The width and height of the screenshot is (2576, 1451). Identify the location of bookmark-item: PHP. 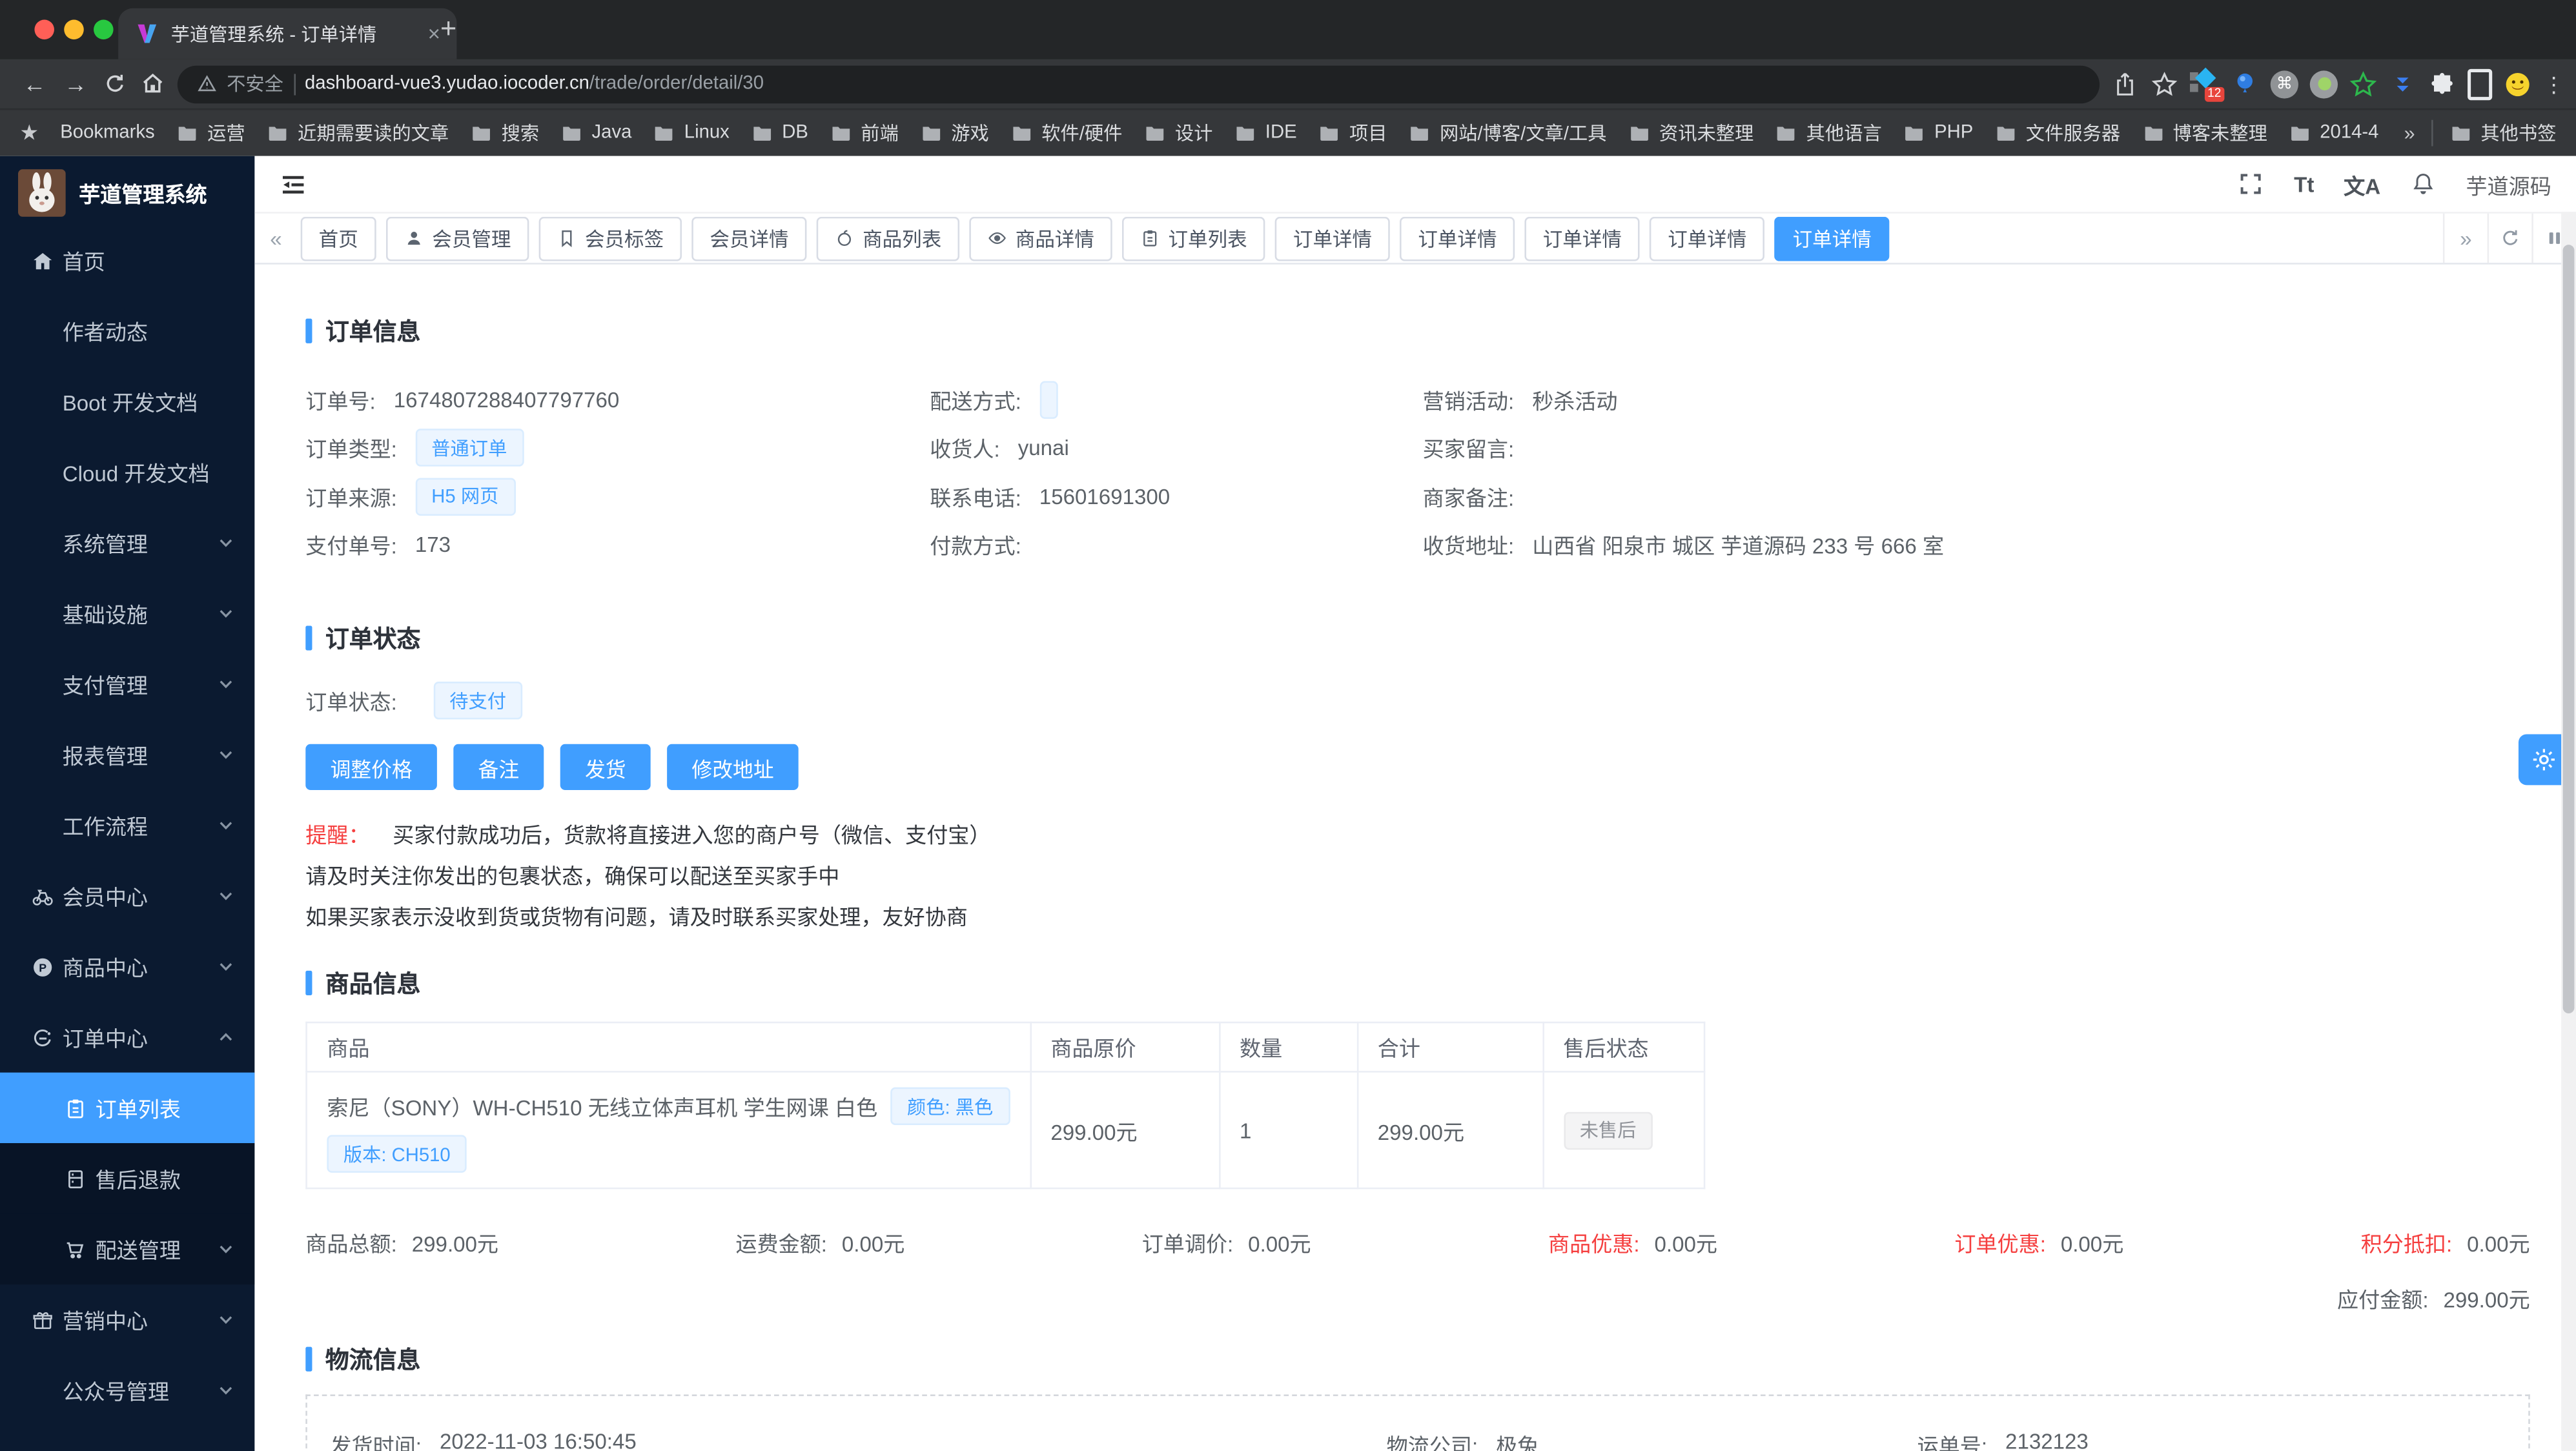
(1938, 133).